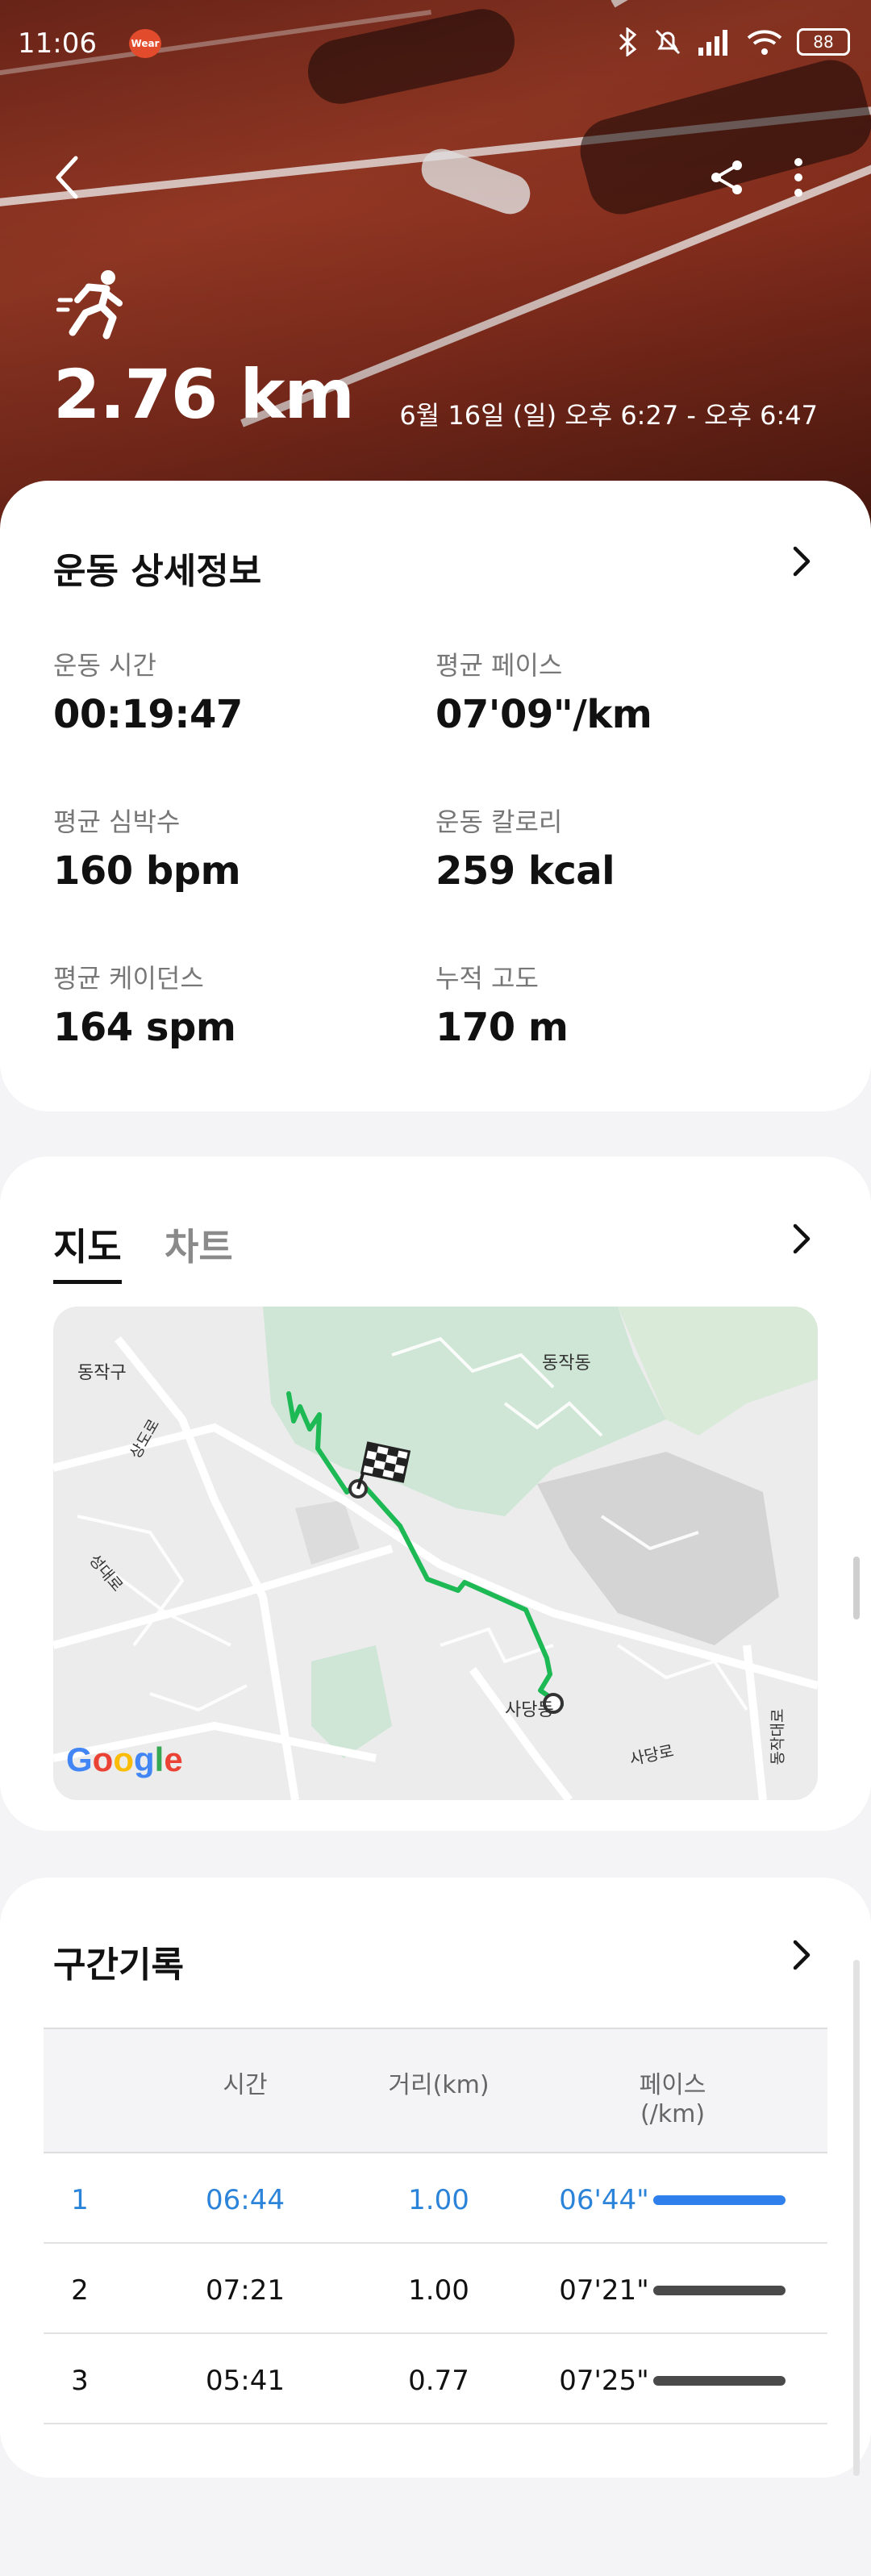 Image resolution: width=871 pixels, height=2576 pixels. Describe the element at coordinates (673, 2114) in the screenshot. I see `header-pace-unit: (/km)` at that location.